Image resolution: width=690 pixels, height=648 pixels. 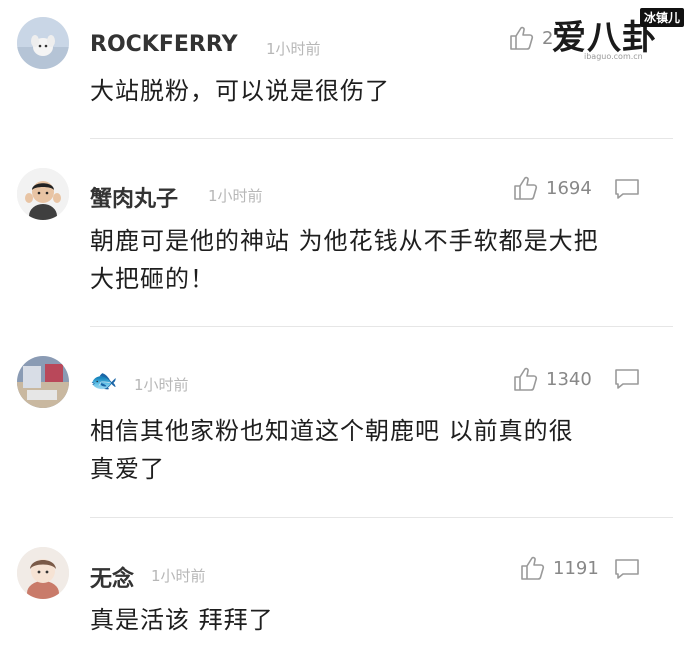 I want to click on like-button: 1694, so click(x=552, y=188).